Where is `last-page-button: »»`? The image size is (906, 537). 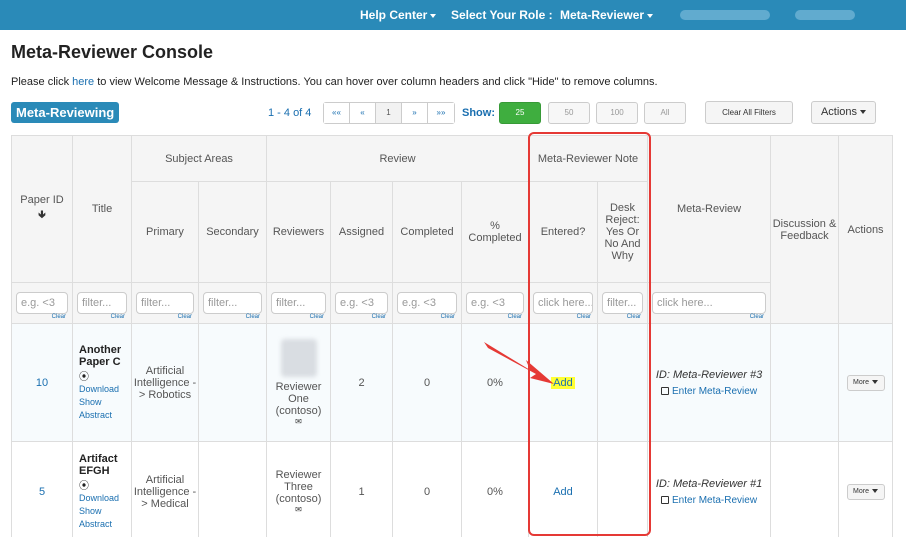
last-page-button: »» is located at coordinates (441, 113).